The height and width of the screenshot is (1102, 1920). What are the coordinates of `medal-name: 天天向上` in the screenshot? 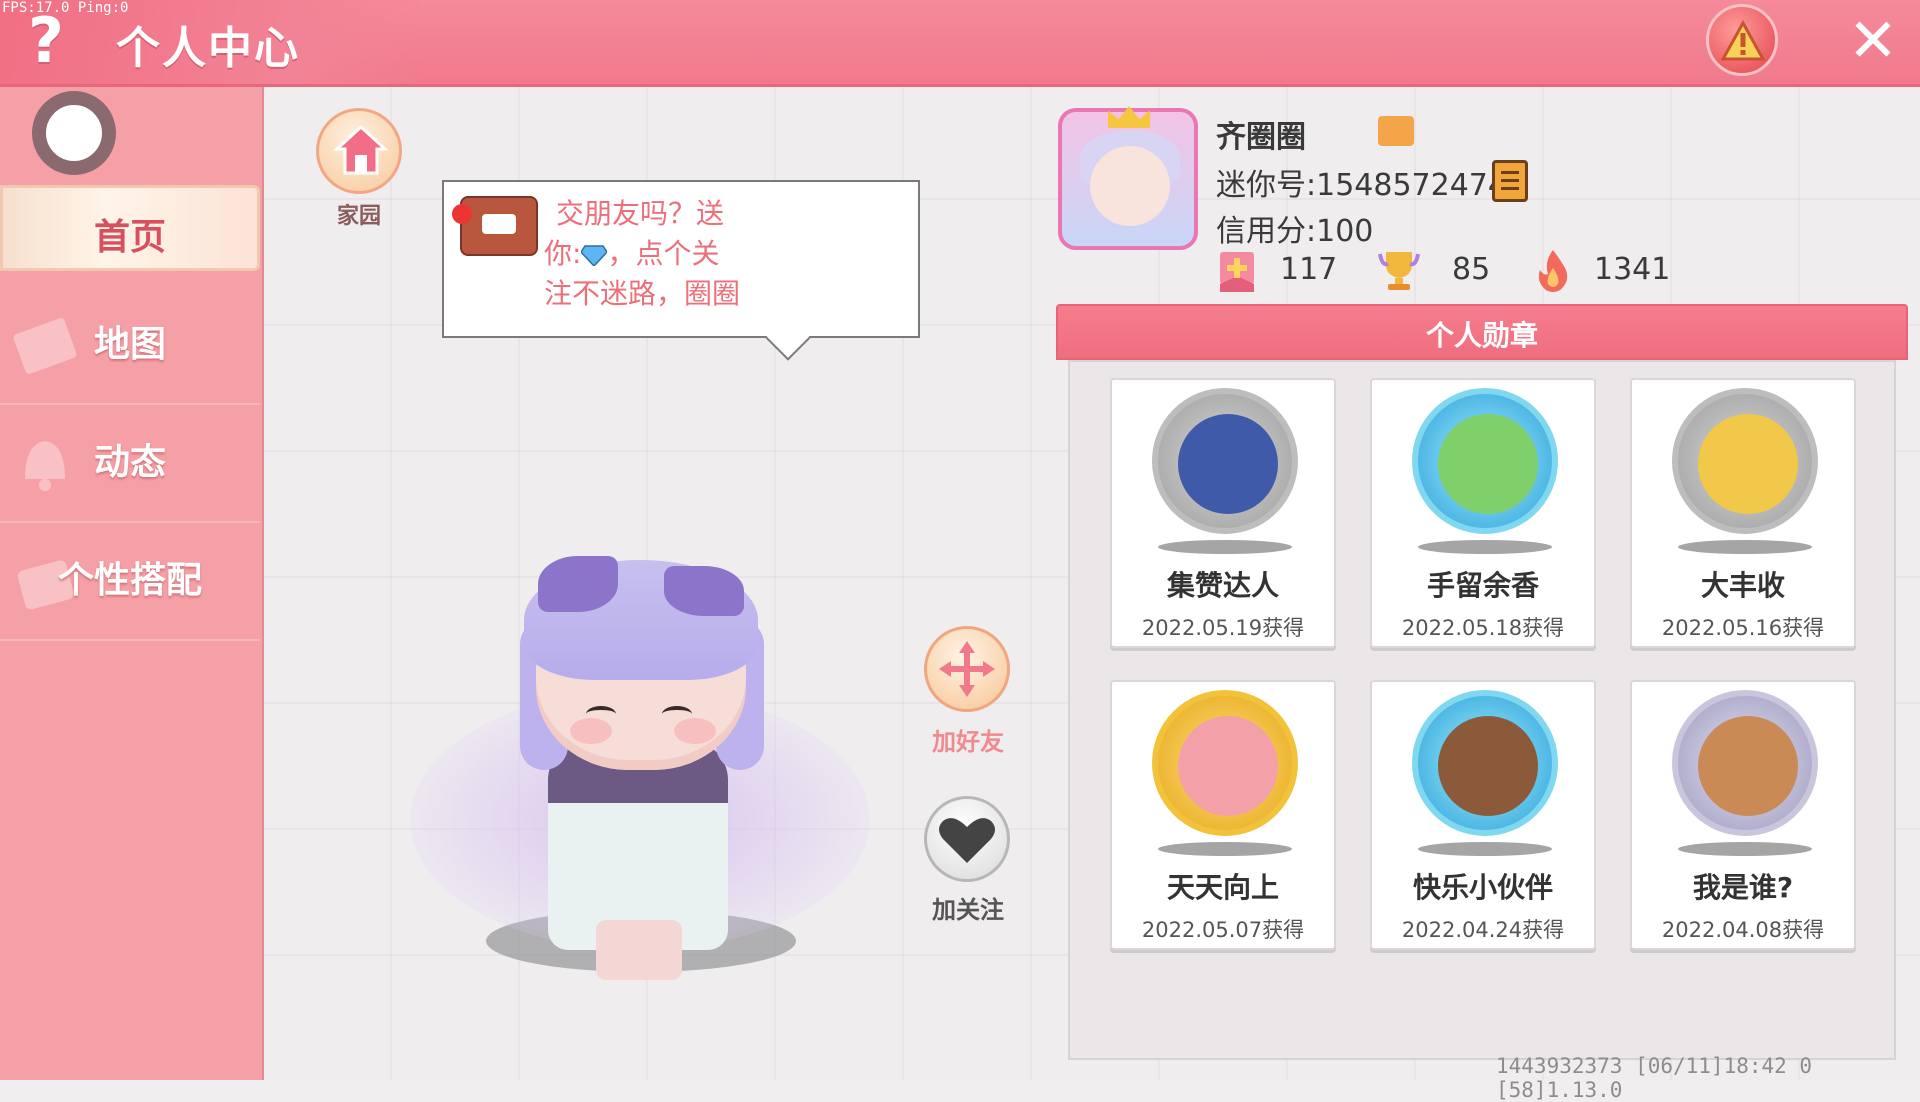 It's located at (1222, 887).